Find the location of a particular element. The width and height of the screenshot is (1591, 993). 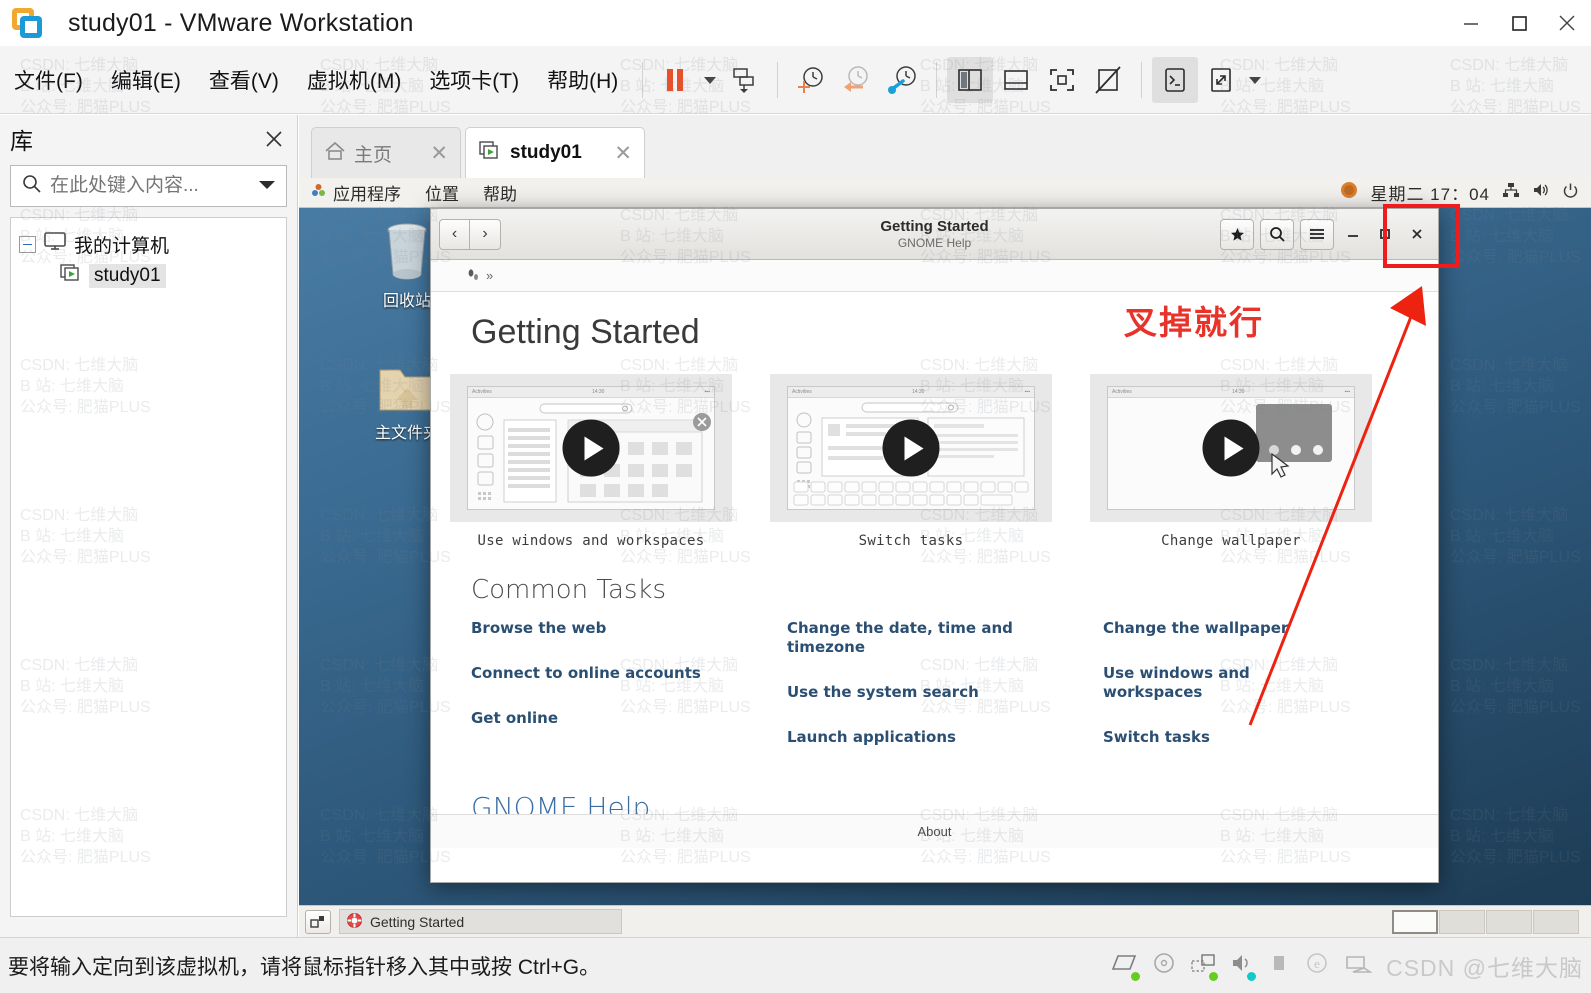

workspace-switcher-icon is located at coordinates (318, 921).